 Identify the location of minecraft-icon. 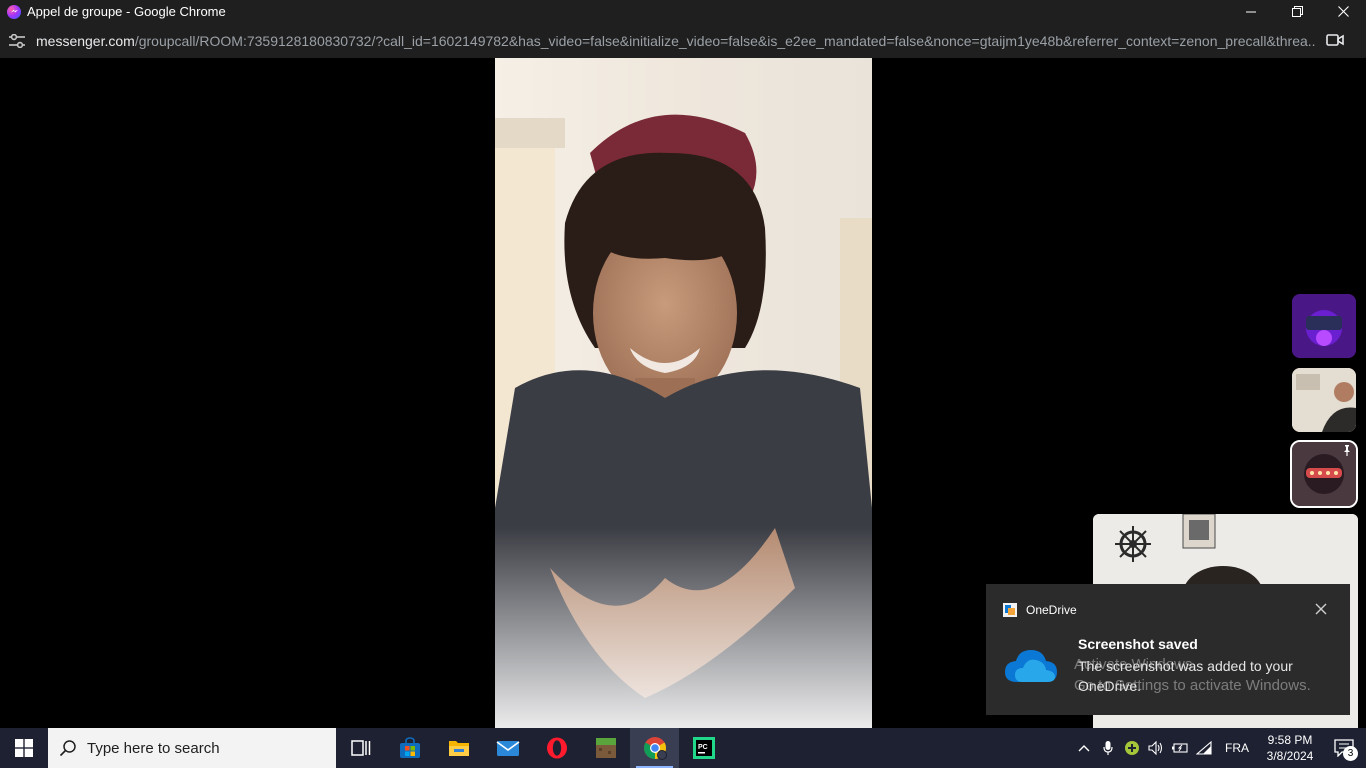
(605, 748).